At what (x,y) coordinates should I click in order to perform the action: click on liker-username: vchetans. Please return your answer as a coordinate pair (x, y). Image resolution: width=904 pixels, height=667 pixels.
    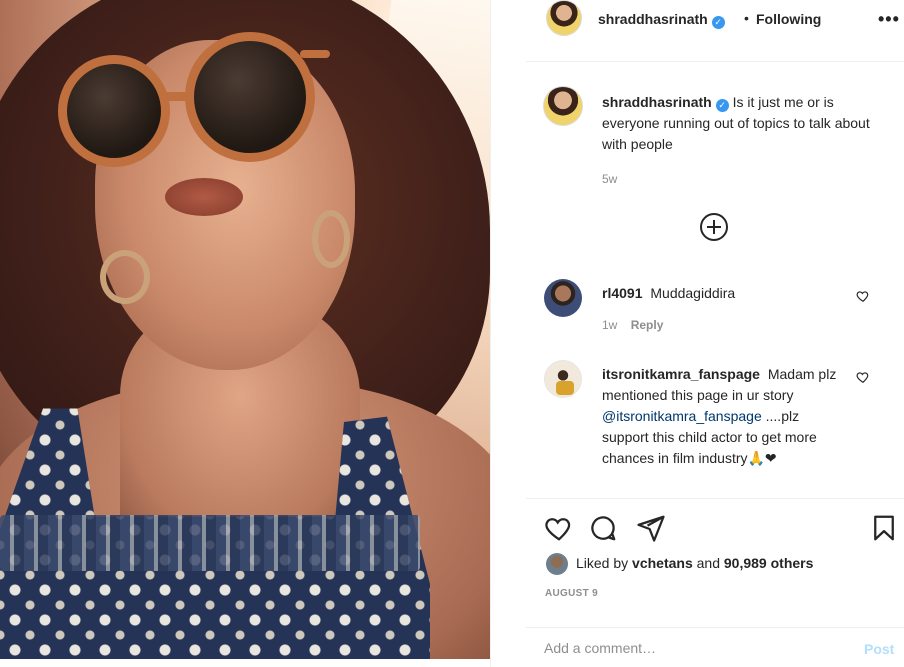
    Looking at the image, I should click on (662, 563).